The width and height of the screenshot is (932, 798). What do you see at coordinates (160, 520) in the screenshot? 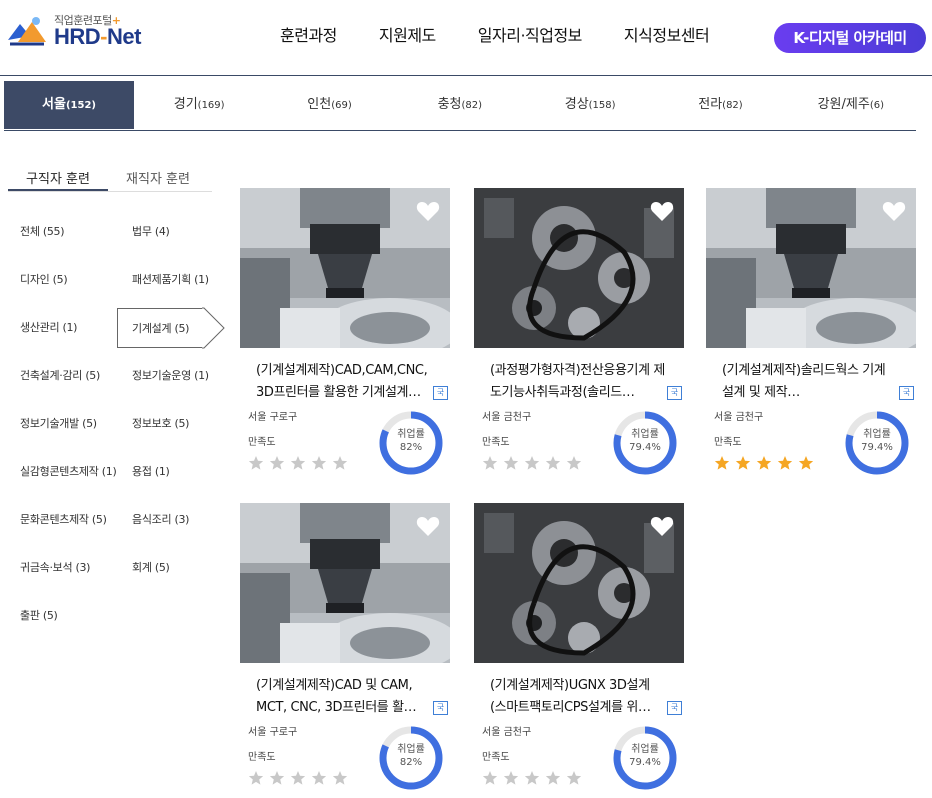
I see `category-item: 음식조리 (3)` at bounding box center [160, 520].